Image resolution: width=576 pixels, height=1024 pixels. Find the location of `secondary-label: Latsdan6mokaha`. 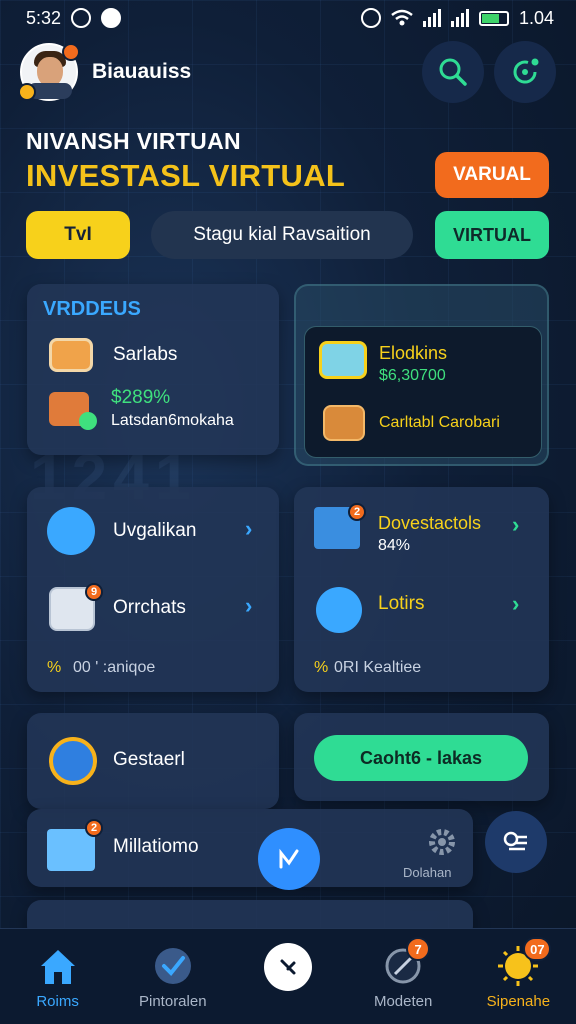

secondary-label: Latsdan6mokaha is located at coordinates (172, 420).